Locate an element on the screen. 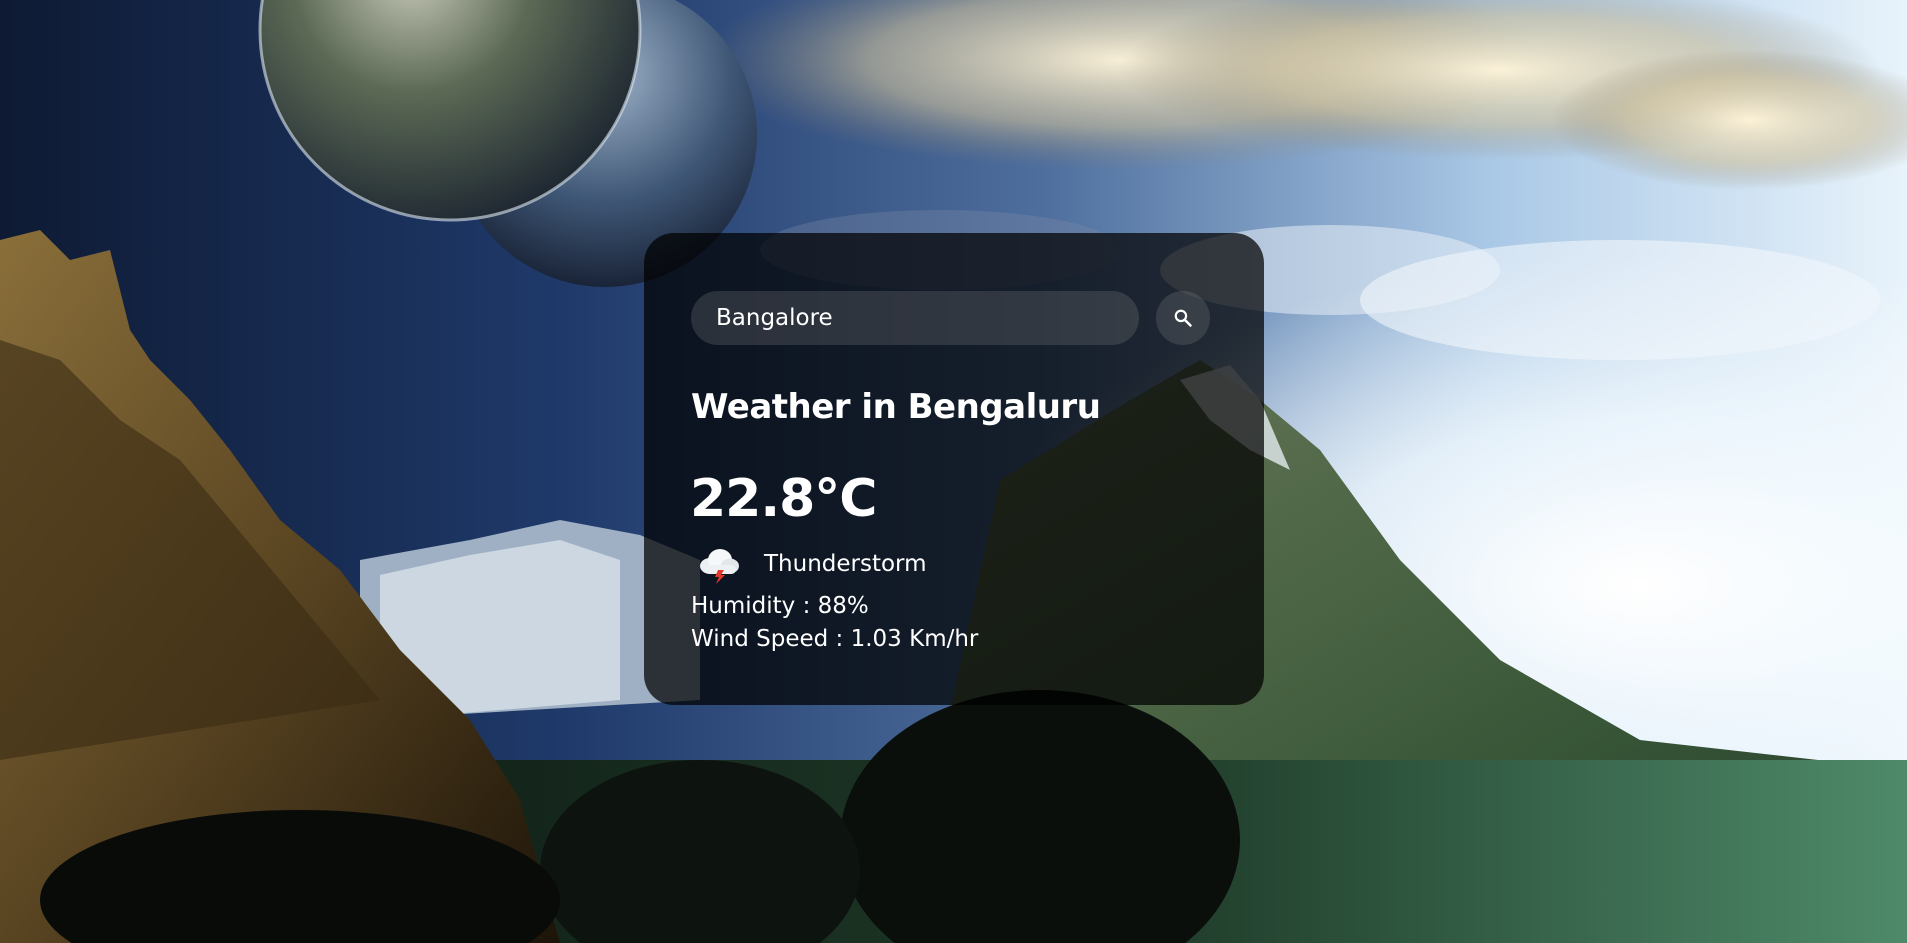 Image resolution: width=1907 pixels, height=943 pixels. thunderstorm-cloud-icon is located at coordinates (719, 564).